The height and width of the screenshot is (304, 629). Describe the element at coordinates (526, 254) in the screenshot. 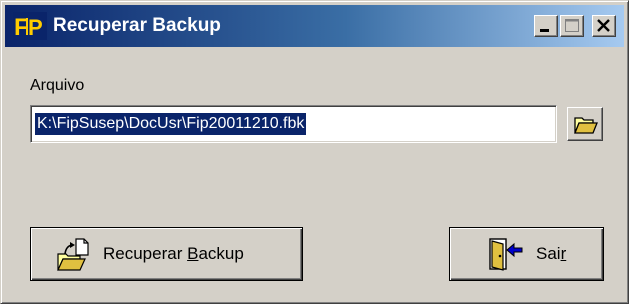

I see `exit-button: Sair` at that location.